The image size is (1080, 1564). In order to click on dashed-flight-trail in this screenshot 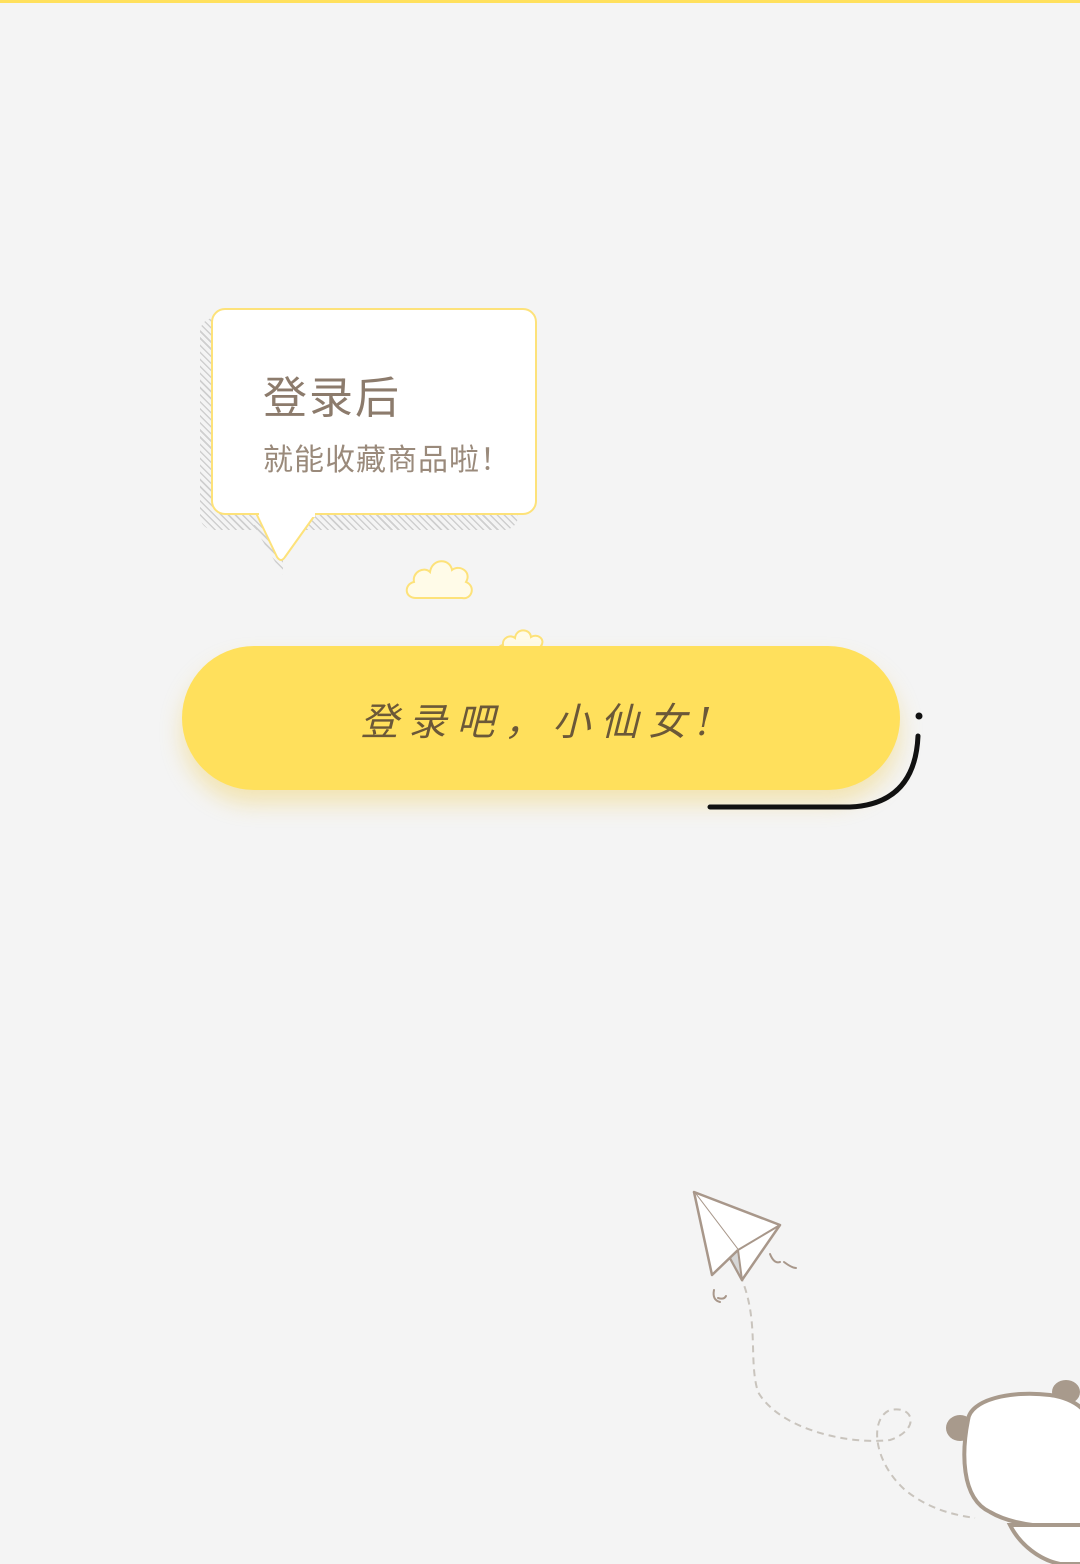, I will do `click(857, 1396)`.